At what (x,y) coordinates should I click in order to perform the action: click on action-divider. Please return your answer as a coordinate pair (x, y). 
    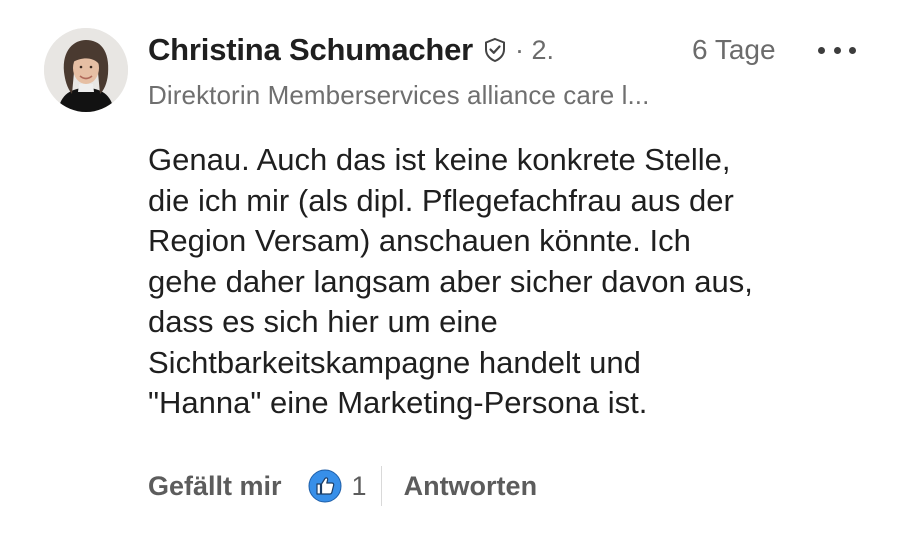
    Looking at the image, I should click on (381, 486).